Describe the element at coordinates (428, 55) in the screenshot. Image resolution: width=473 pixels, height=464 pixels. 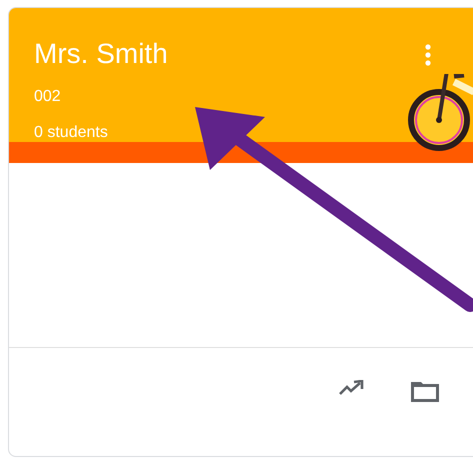
I see `more-vert-icon` at that location.